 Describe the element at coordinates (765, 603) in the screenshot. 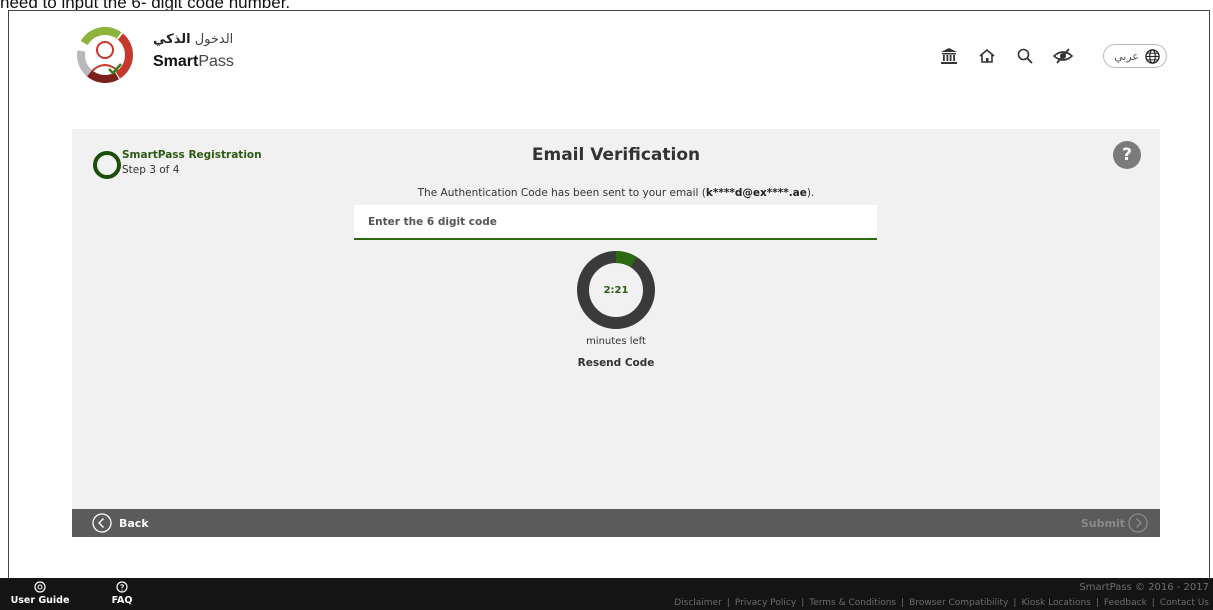

I see `footer-link-privacy-policy: Privacy Policy` at that location.